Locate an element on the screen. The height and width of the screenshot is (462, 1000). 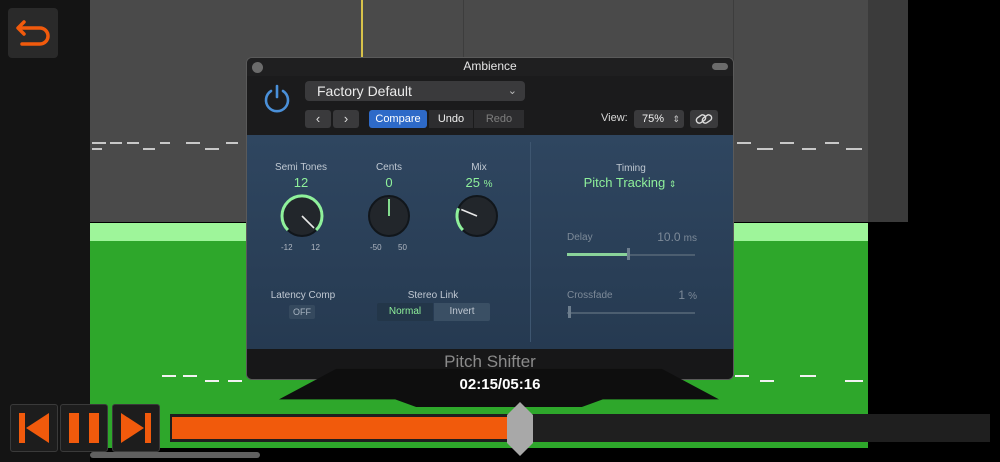
crossfade-value-group: 1 % is located at coordinates (666, 295).